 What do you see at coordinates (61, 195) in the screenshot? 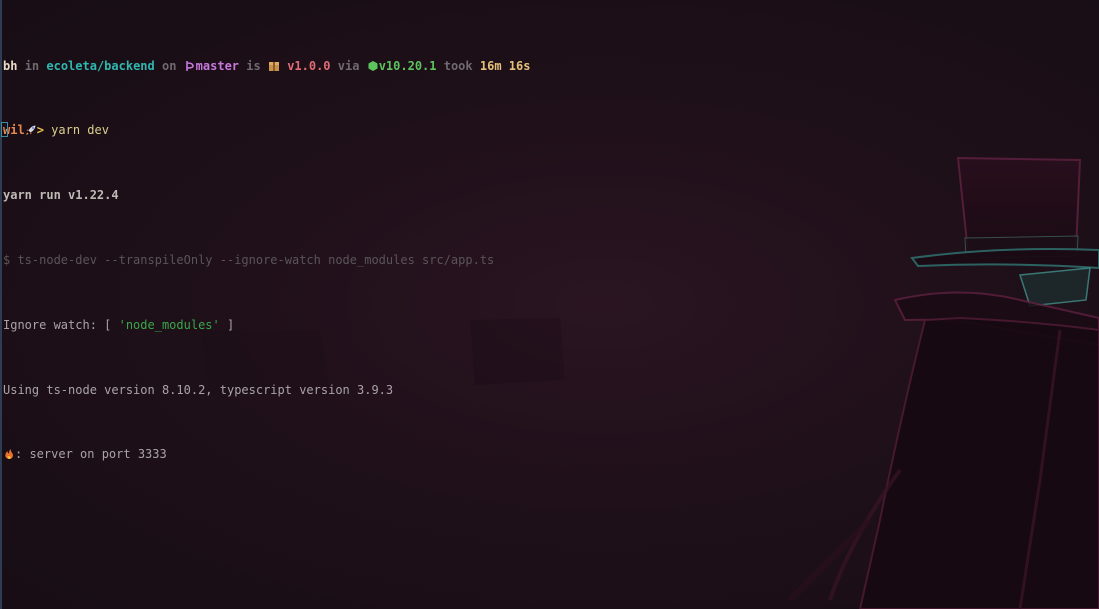
I see `output-yarn-run: yarn run v1.22.4` at bounding box center [61, 195].